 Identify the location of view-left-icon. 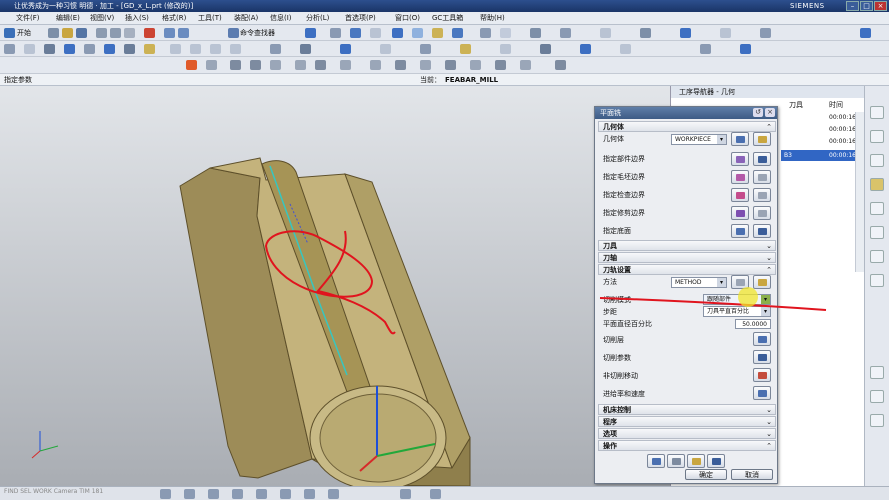
(309, 494).